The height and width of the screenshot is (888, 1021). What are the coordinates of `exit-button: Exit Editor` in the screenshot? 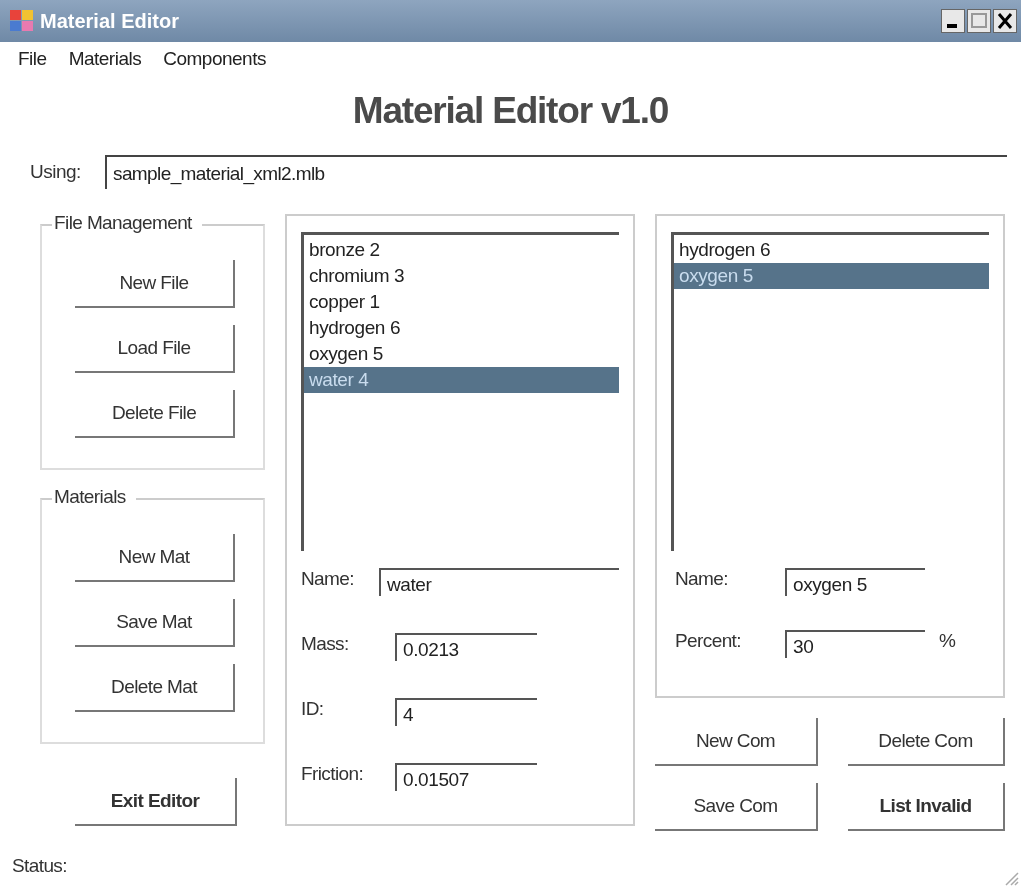 It's located at (156, 802).